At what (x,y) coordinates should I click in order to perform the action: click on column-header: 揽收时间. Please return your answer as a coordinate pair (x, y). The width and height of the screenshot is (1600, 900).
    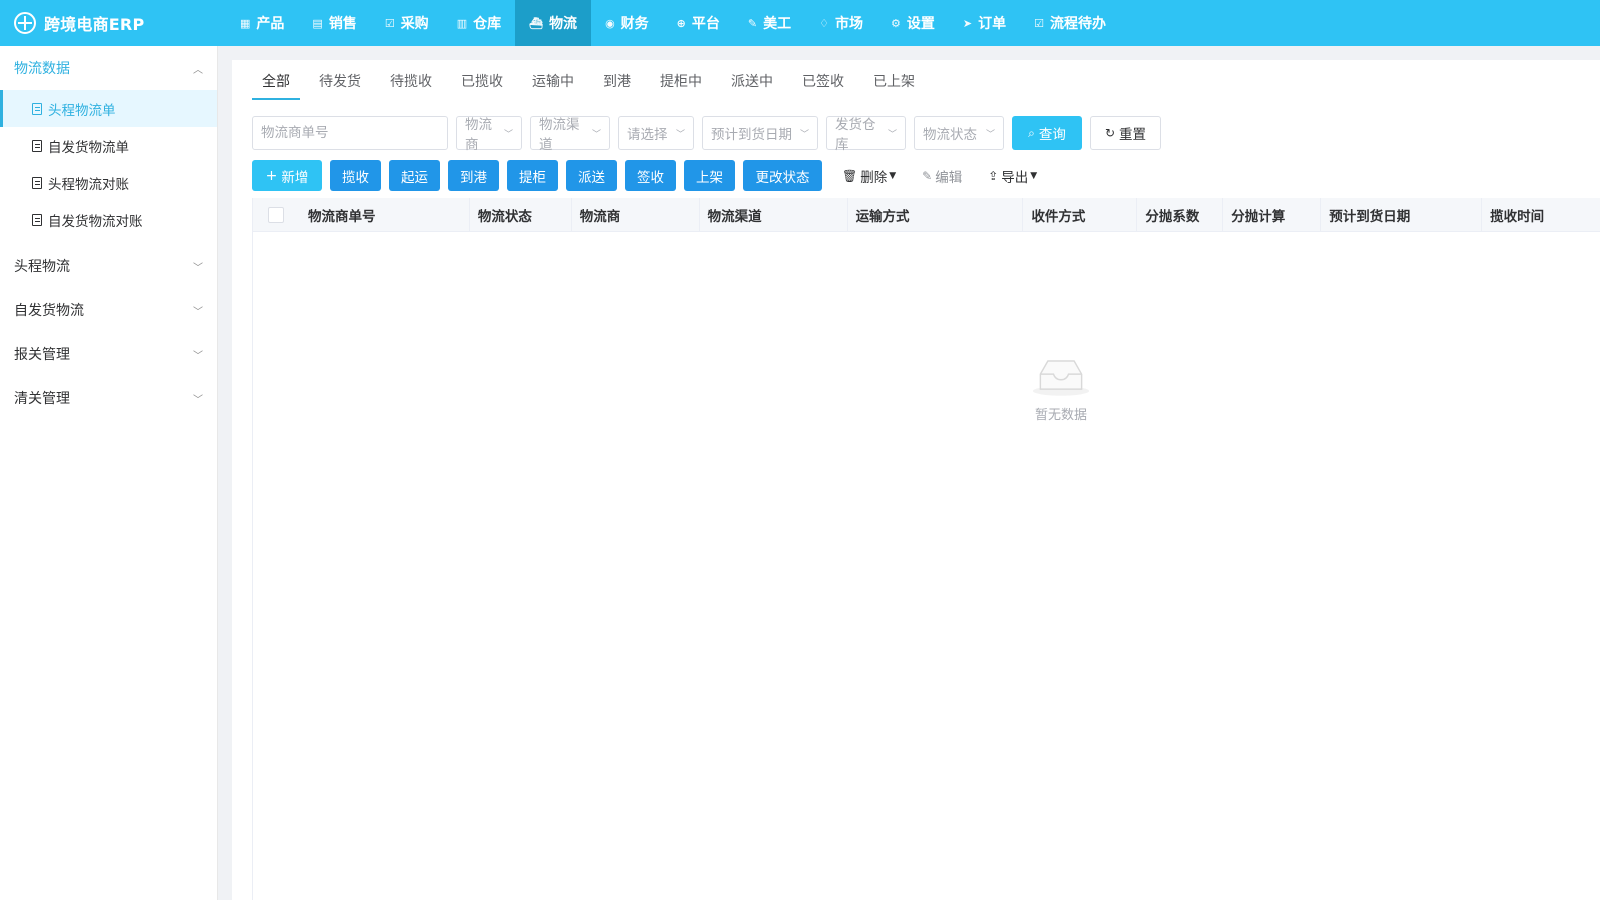
    Looking at the image, I should click on (1541, 215).